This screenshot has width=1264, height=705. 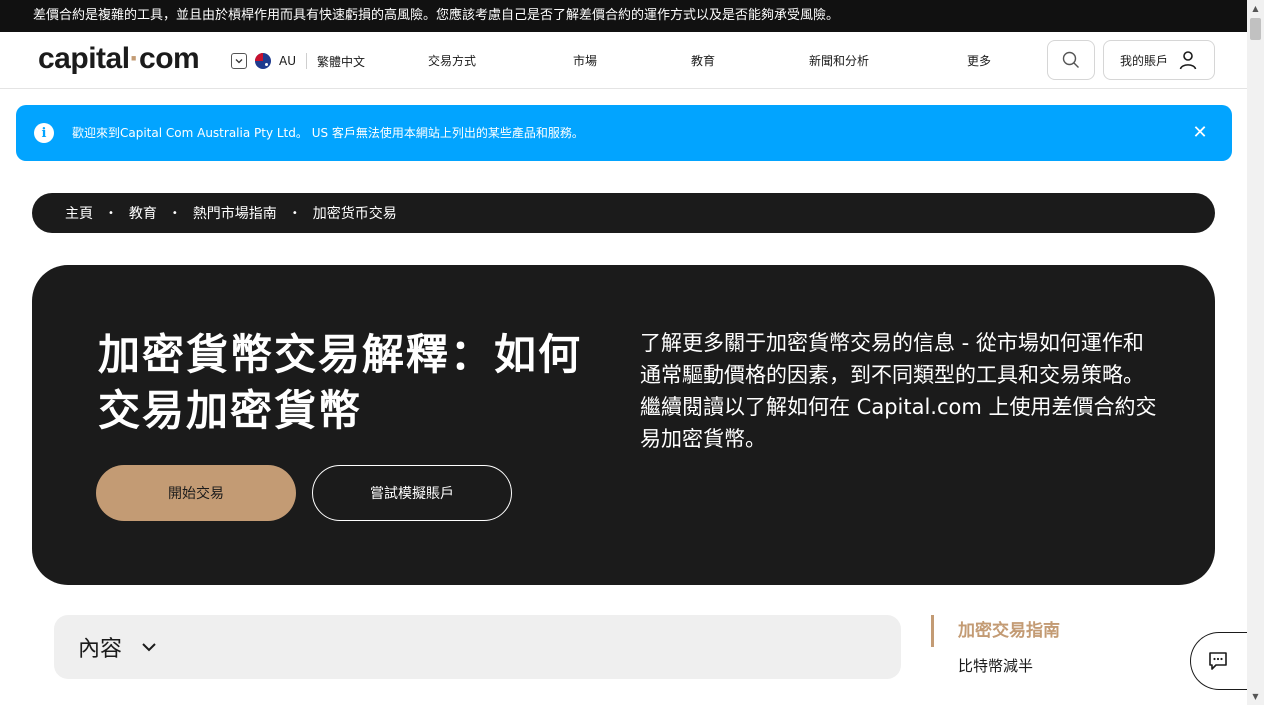 What do you see at coordinates (1255, 29) in the screenshot?
I see `scroll-thumb` at bounding box center [1255, 29].